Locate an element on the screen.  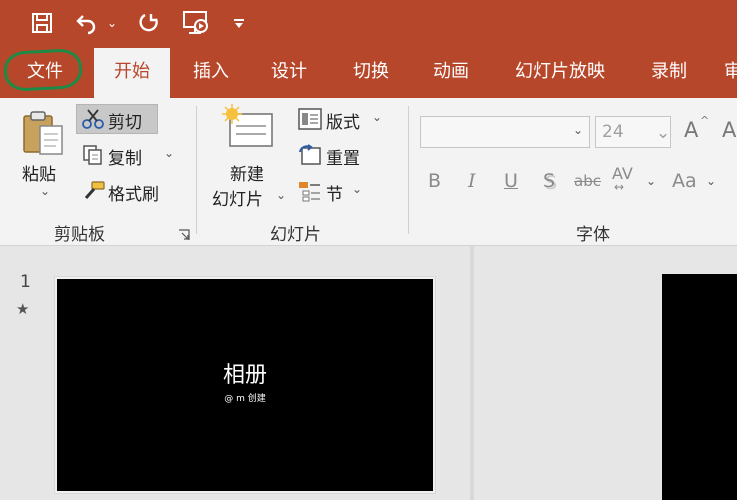
tab-review: 审 is located at coordinates (730, 73).